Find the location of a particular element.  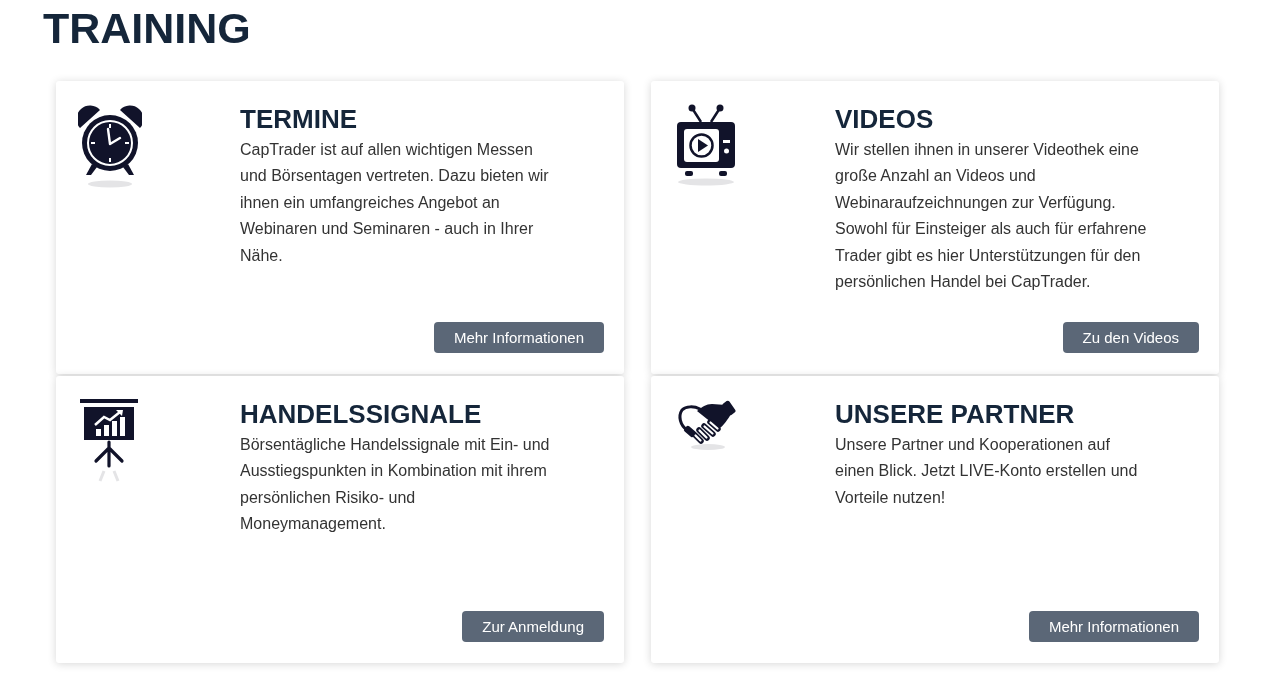

page-title: TRAINING is located at coordinates (147, 28).